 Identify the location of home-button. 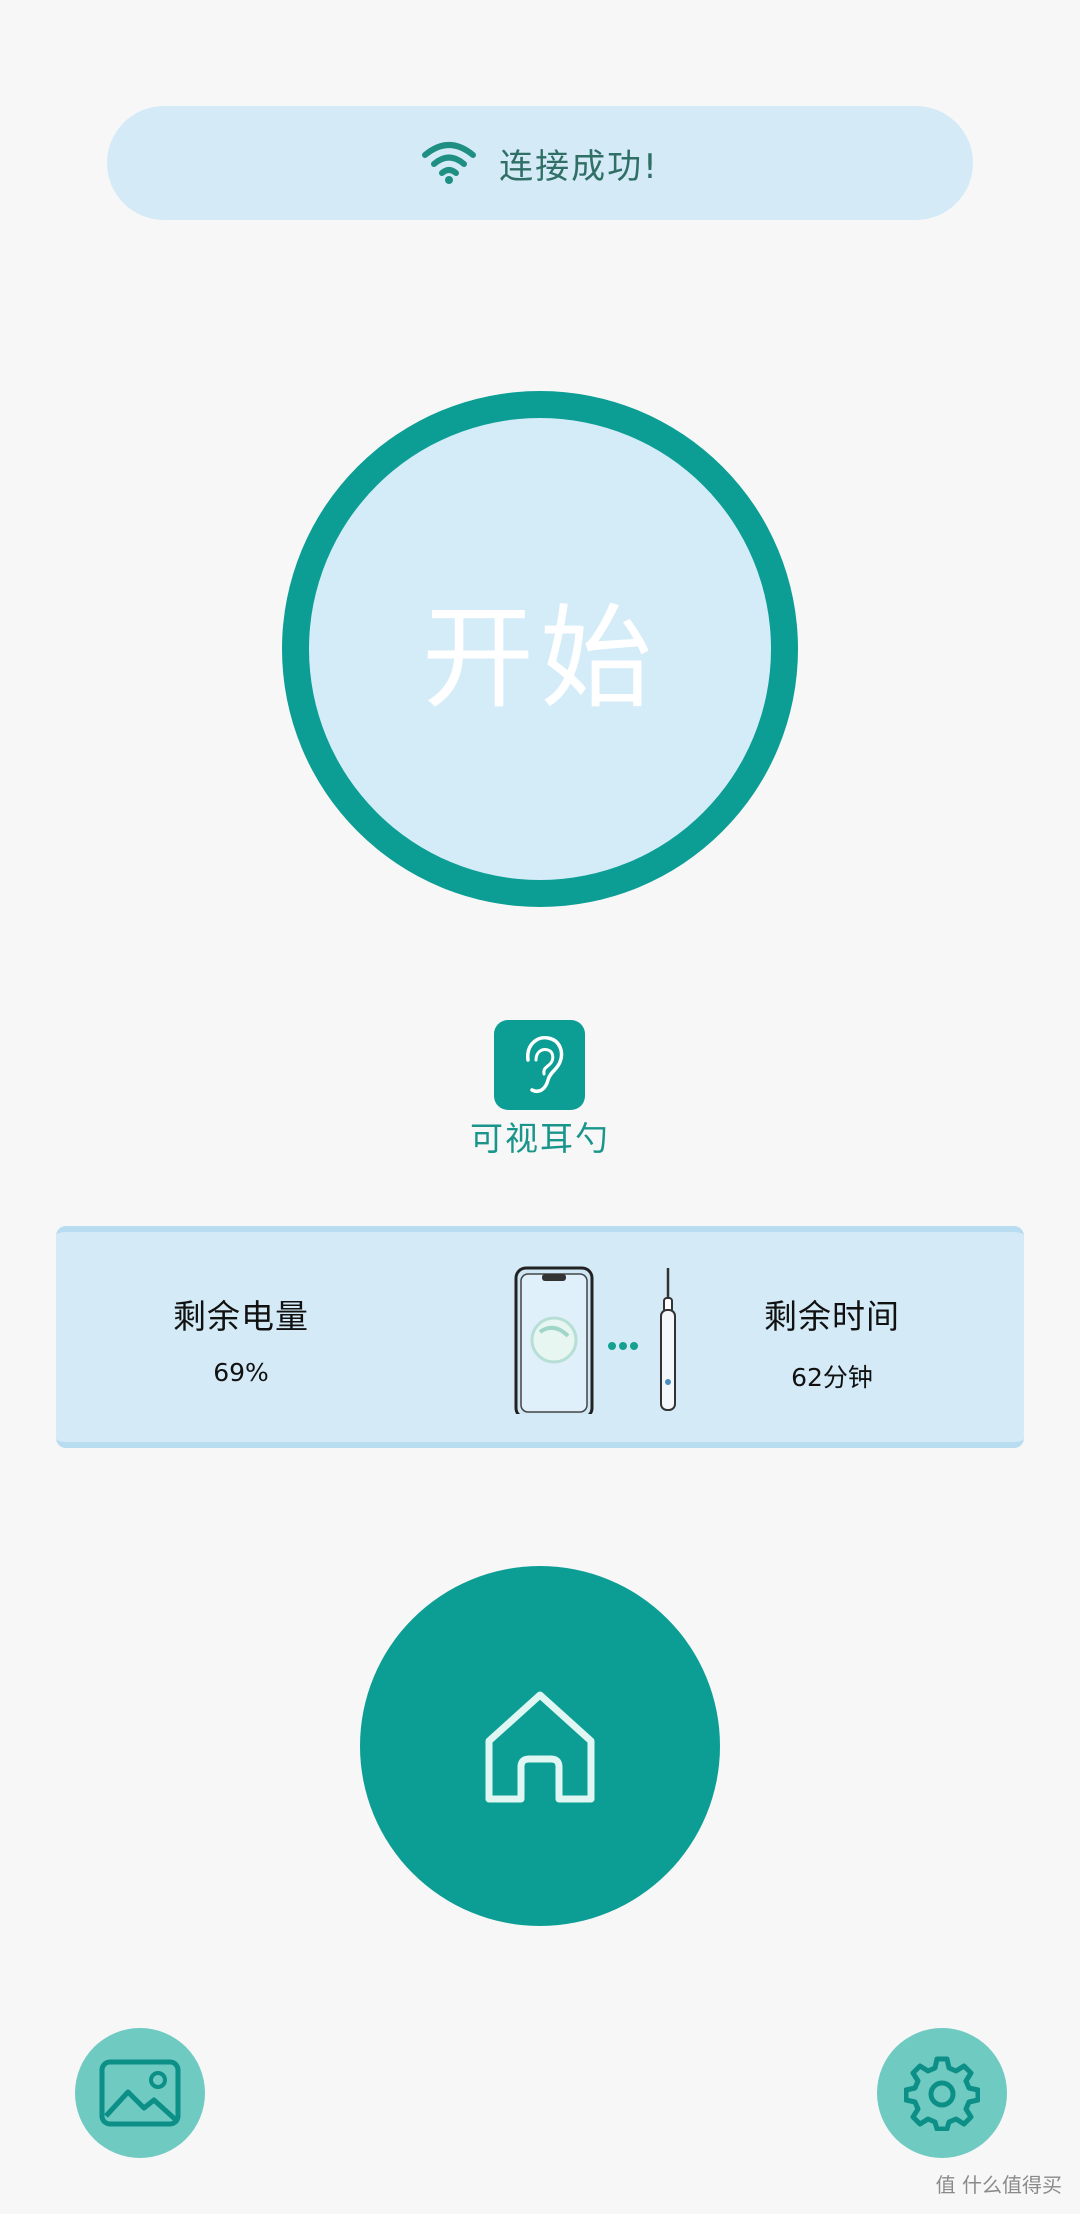
(540, 1746).